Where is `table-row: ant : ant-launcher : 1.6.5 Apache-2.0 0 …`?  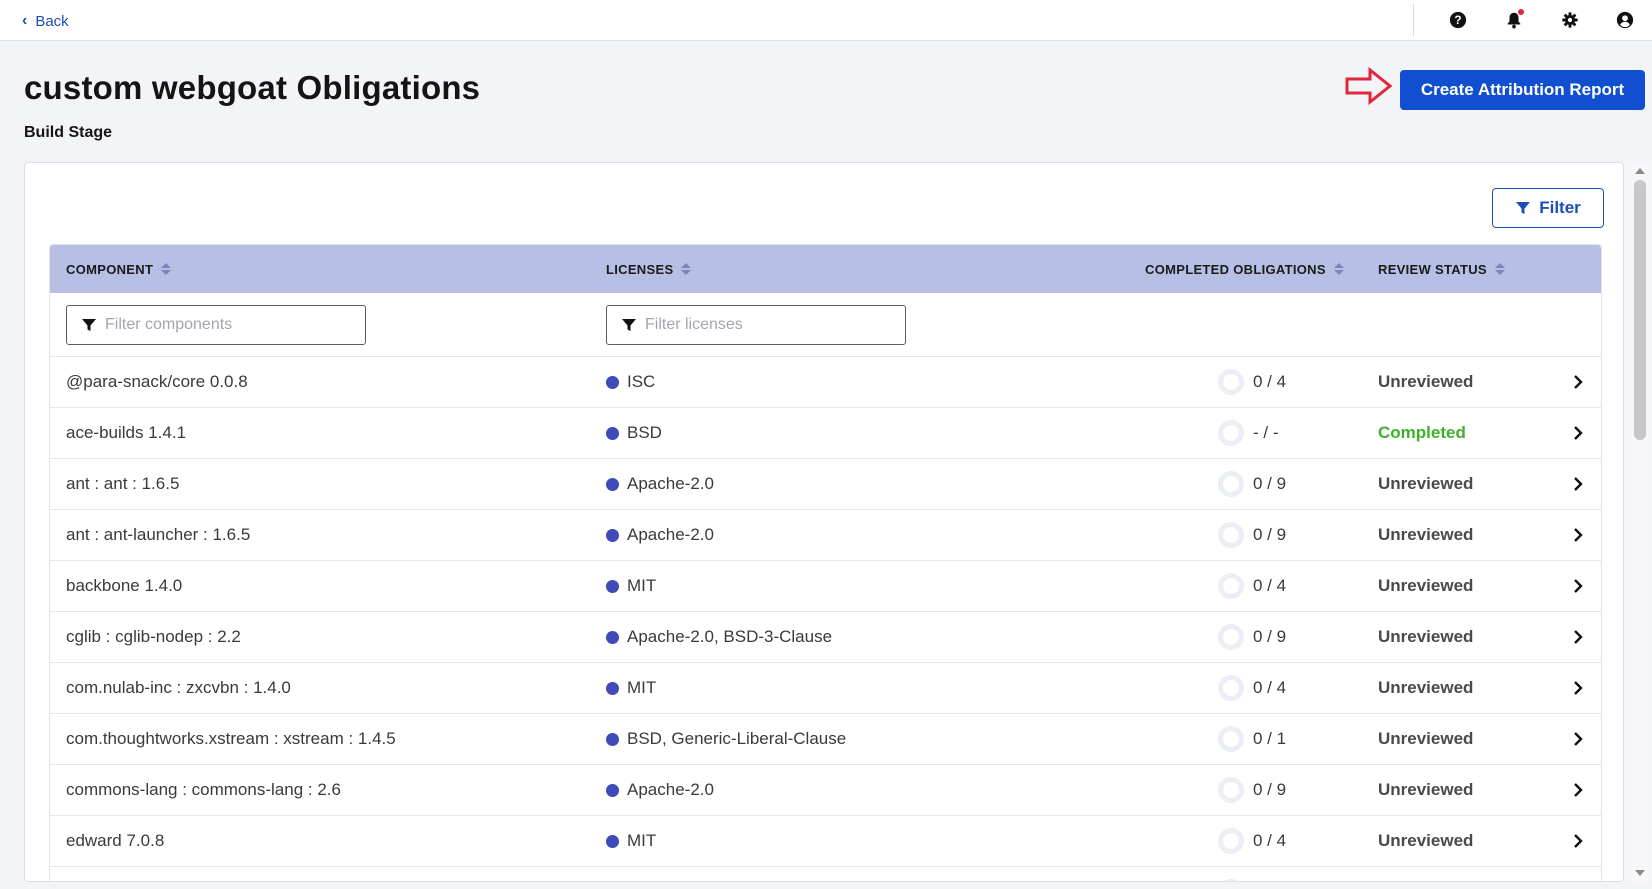 table-row: ant : ant-launcher : 1.6.5 Apache-2.0 0 … is located at coordinates (825, 535).